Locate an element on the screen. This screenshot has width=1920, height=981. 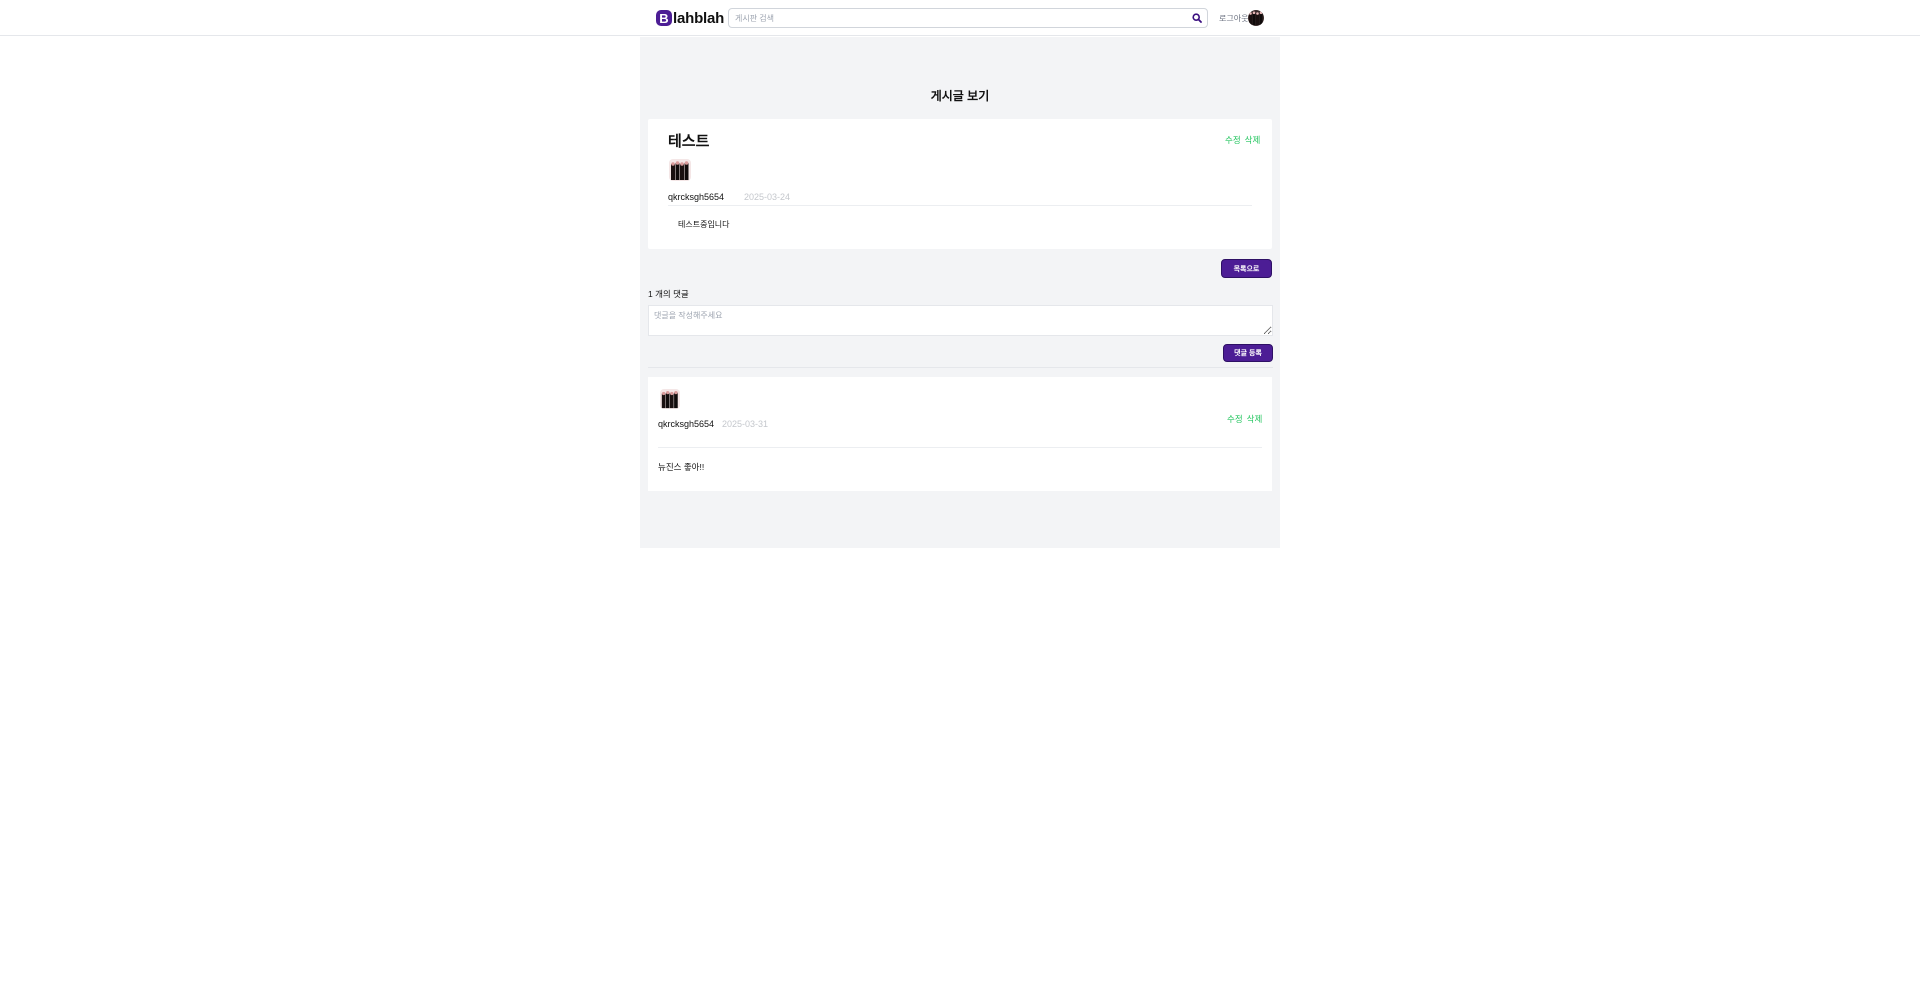
top-header: B lahblah 로그아웃 is located at coordinates (960, 18).